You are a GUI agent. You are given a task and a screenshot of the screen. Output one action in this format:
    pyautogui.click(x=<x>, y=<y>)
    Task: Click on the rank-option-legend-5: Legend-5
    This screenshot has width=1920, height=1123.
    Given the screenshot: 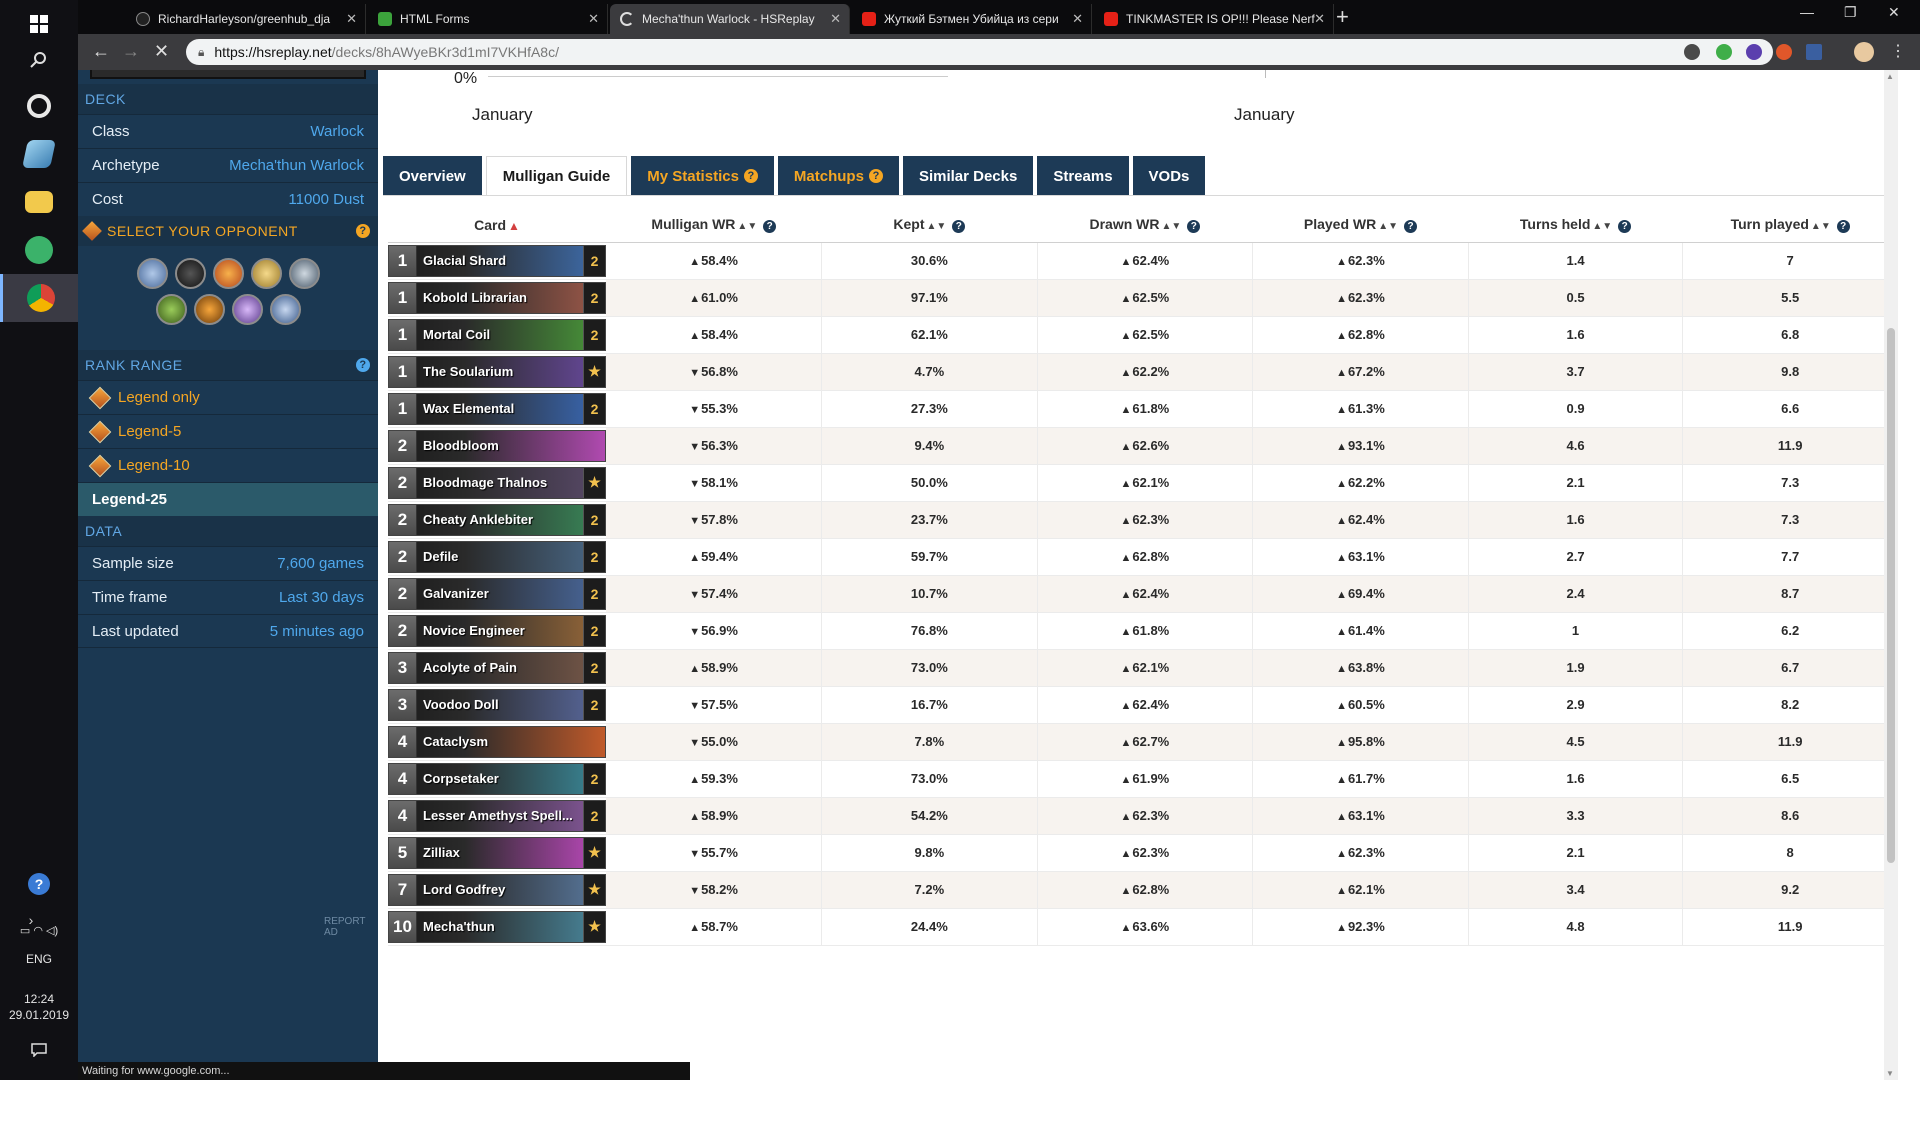 What is the action you would take?
    pyautogui.click(x=228, y=431)
    